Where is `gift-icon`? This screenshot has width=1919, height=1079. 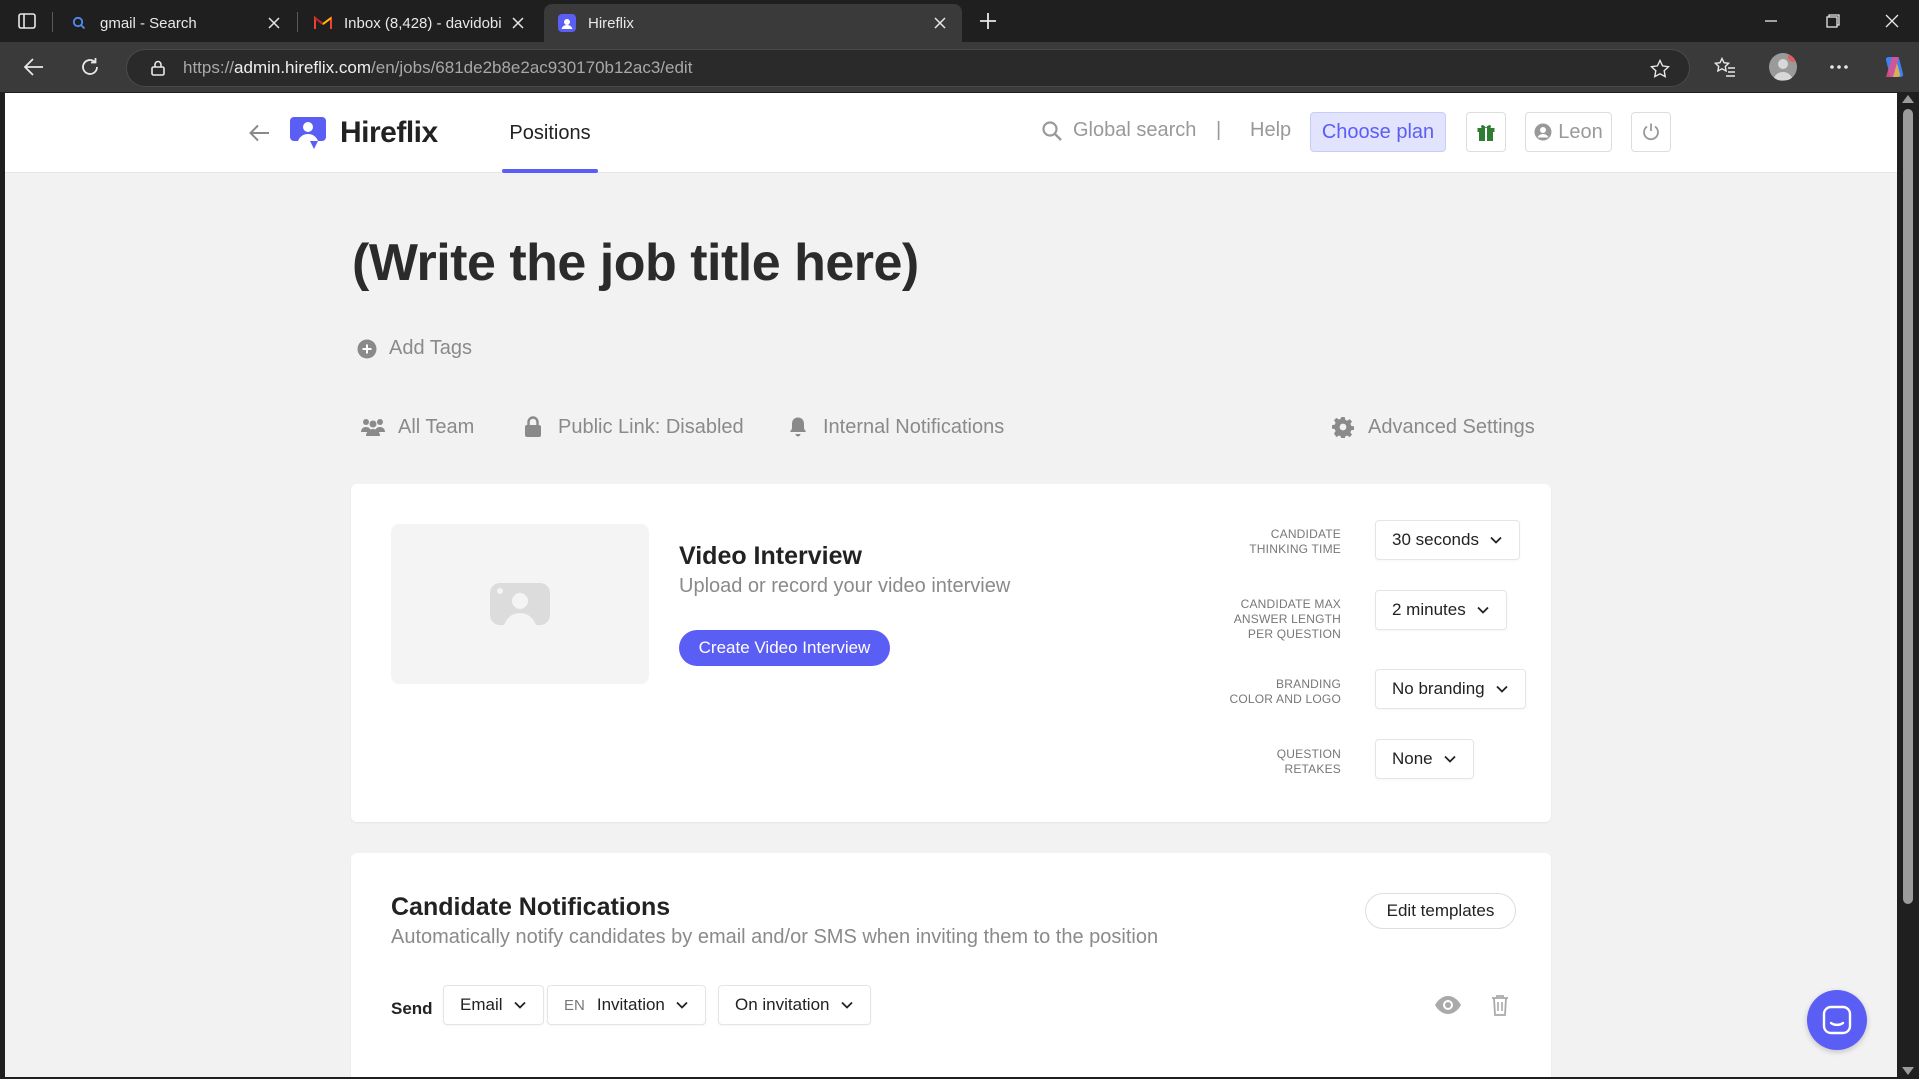
gift-icon is located at coordinates (1486, 133).